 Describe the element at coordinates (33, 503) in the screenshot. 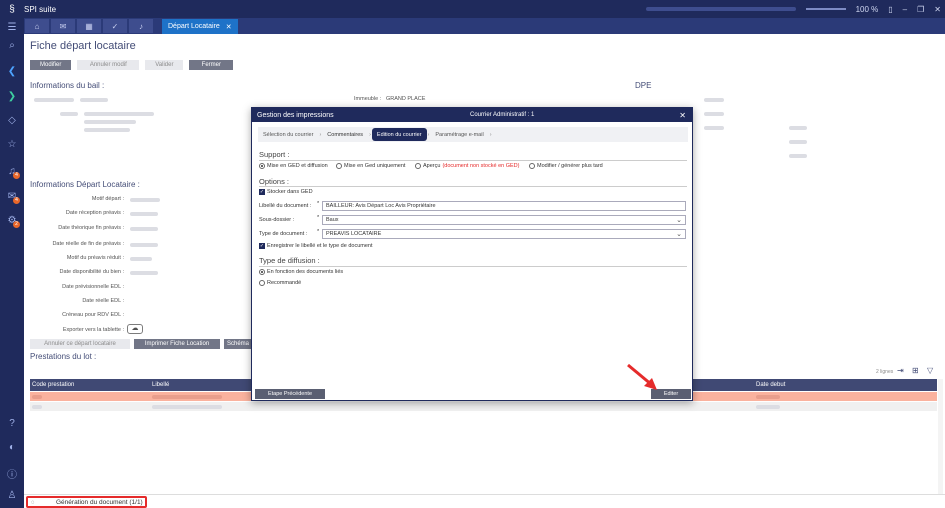

I see `spinner-icon: ◌` at that location.